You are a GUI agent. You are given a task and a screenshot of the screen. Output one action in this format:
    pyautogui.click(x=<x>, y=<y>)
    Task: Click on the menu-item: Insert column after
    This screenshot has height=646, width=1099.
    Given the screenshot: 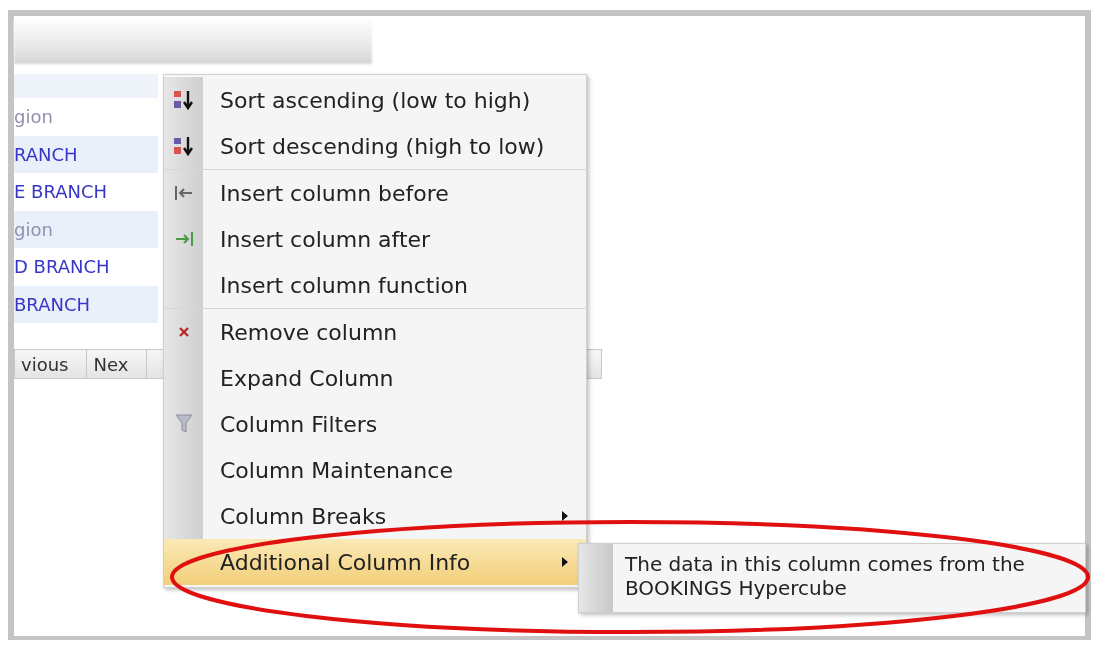 What is the action you would take?
    pyautogui.click(x=375, y=239)
    